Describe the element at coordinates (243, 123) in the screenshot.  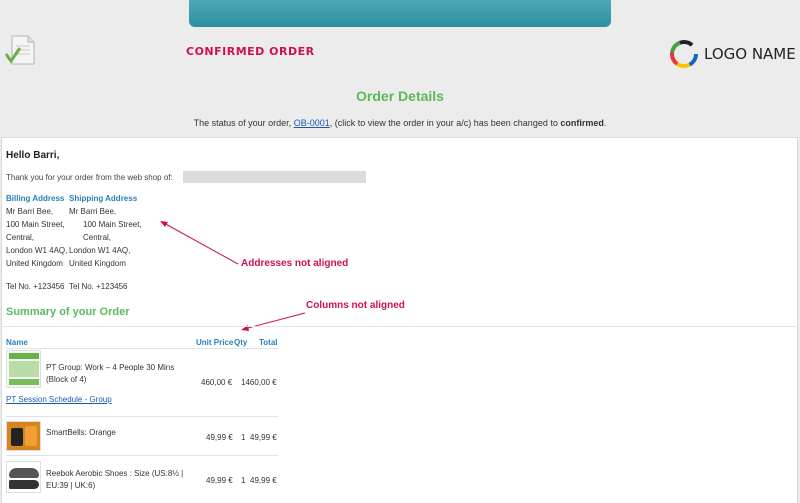
I see `status-prefix: The status of your order,` at that location.